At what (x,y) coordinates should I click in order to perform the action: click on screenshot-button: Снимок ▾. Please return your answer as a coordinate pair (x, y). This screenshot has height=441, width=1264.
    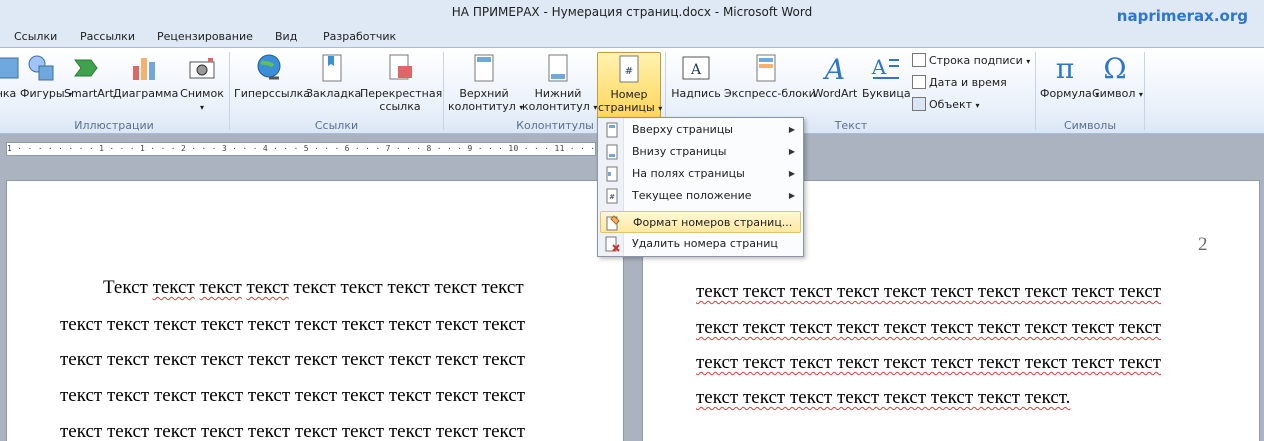
    Looking at the image, I should click on (202, 85).